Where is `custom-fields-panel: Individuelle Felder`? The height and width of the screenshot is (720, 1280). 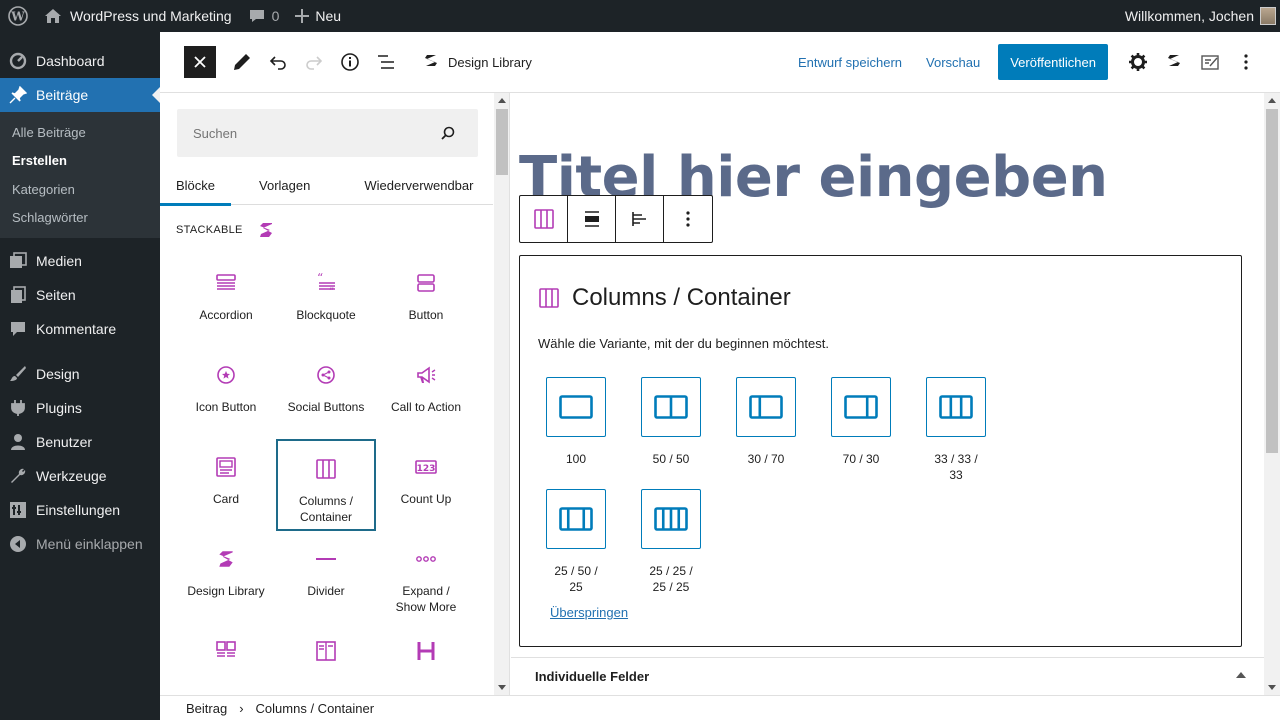 custom-fields-panel: Individuelle Felder is located at coordinates (887, 676).